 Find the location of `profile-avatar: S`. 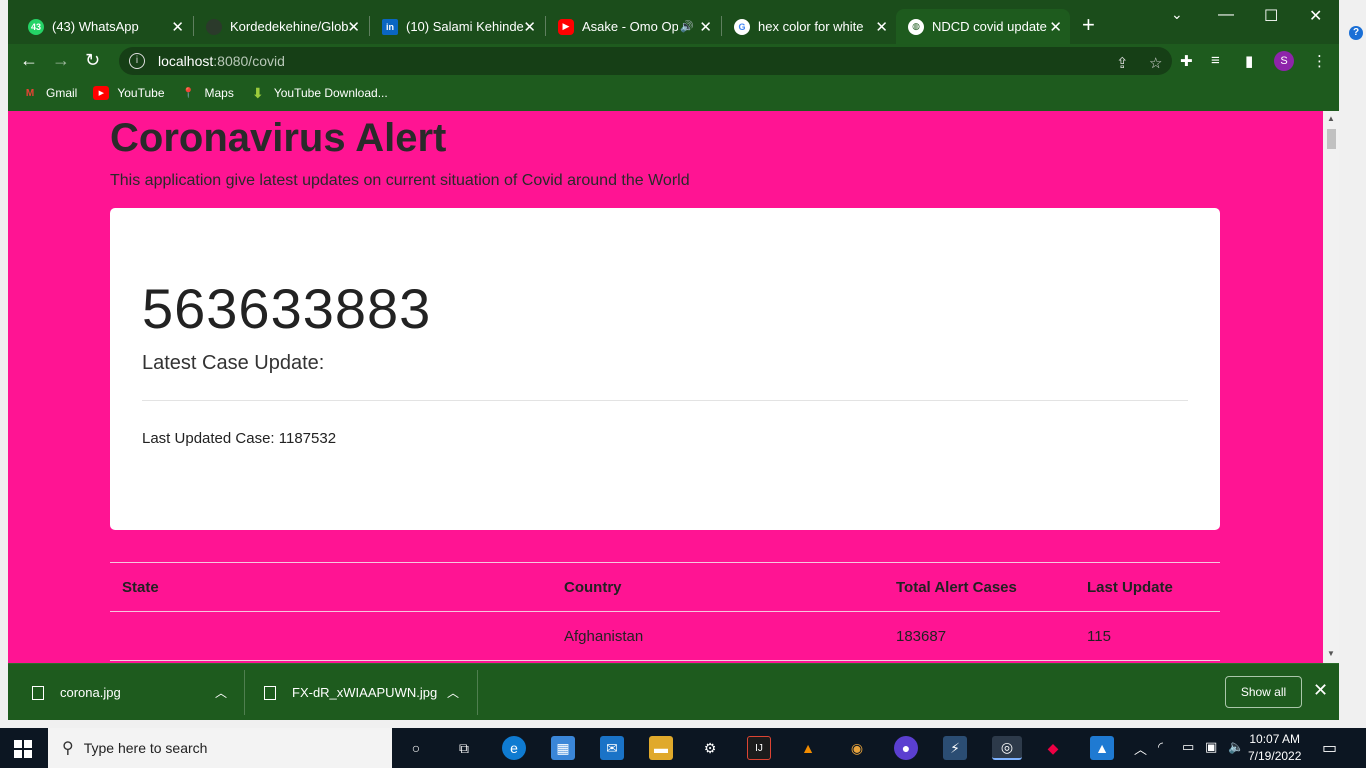

profile-avatar: S is located at coordinates (1284, 61).